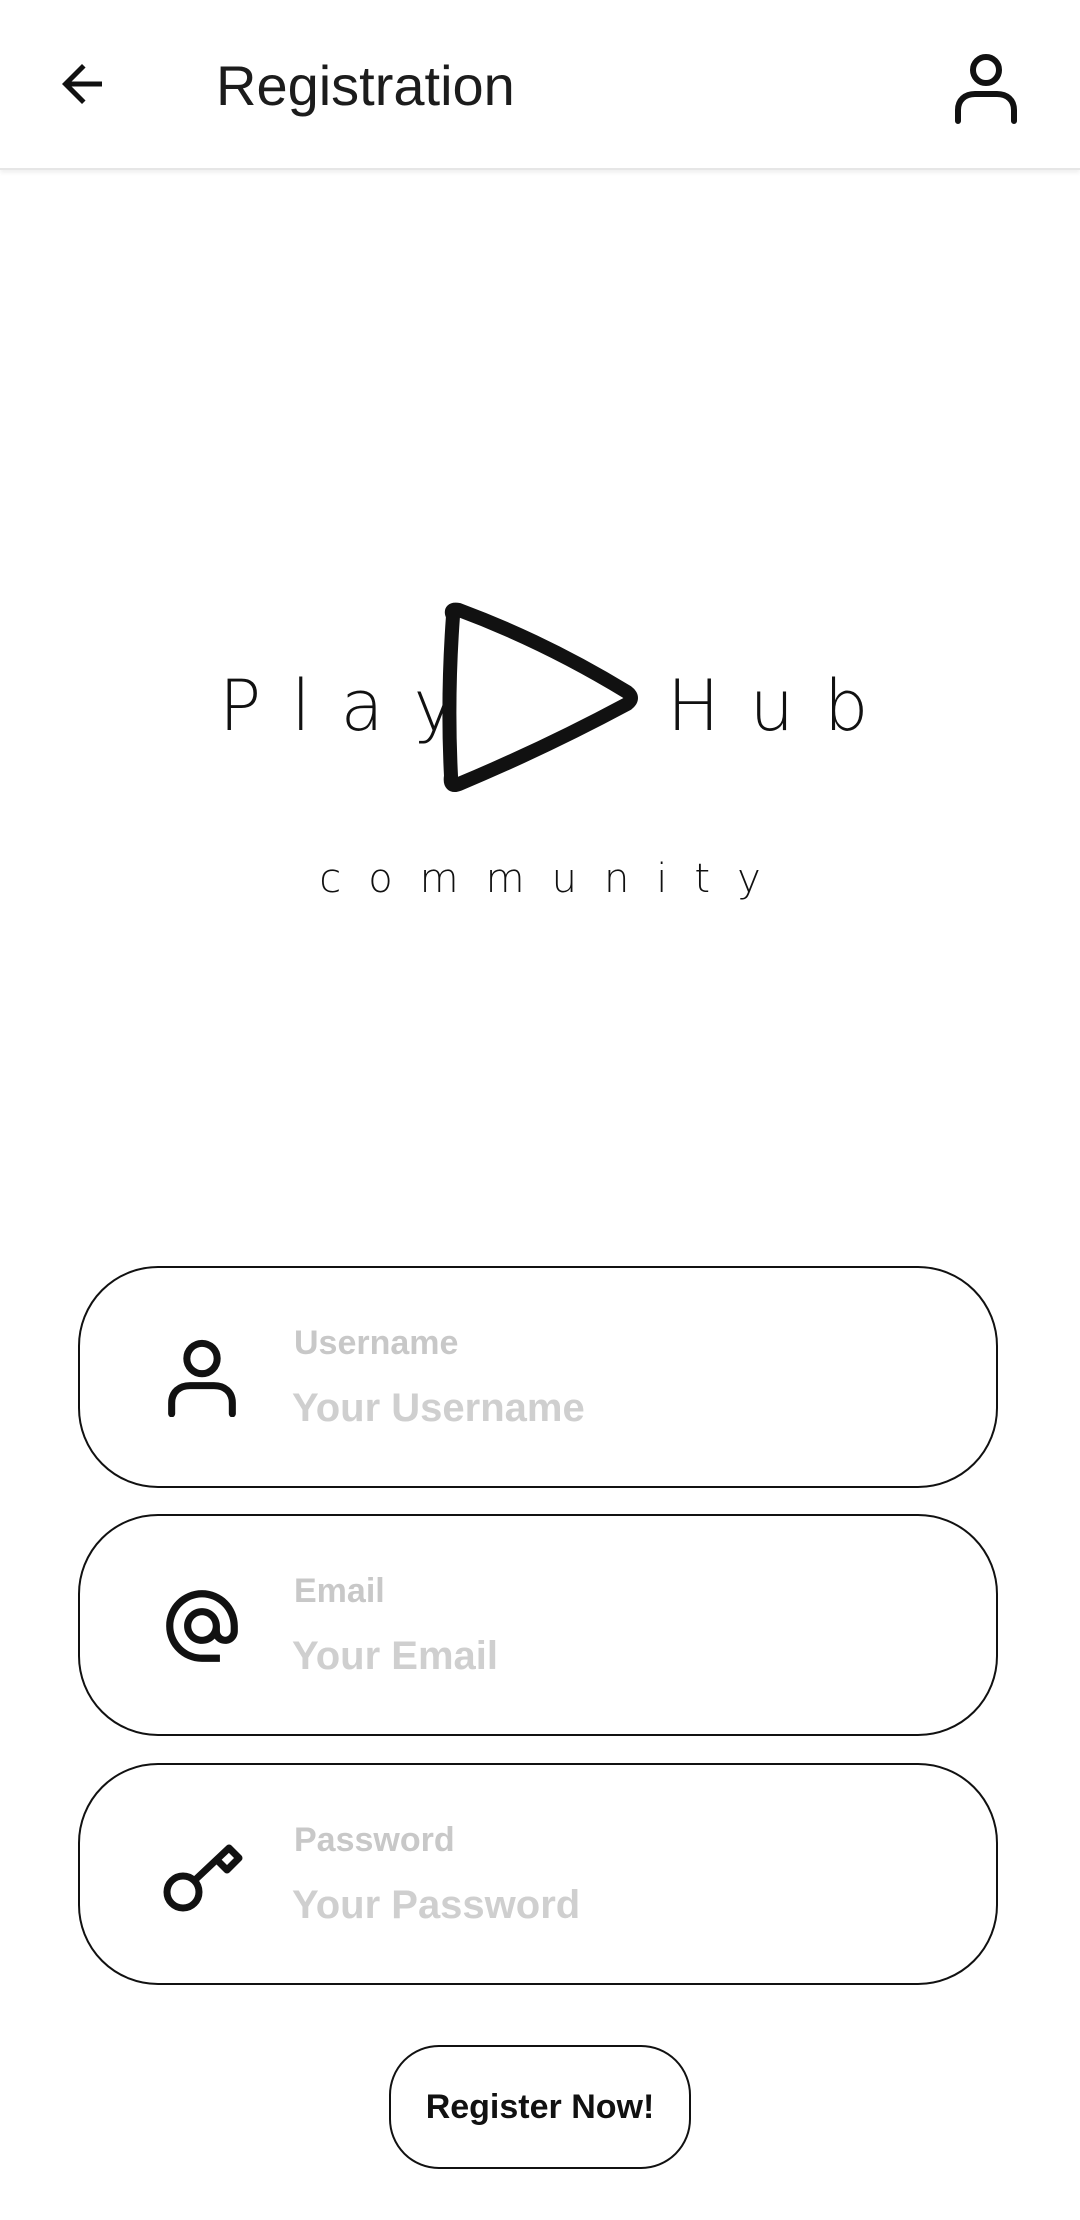 The width and height of the screenshot is (1080, 2220). What do you see at coordinates (376, 1343) in the screenshot?
I see `username-label: Username` at bounding box center [376, 1343].